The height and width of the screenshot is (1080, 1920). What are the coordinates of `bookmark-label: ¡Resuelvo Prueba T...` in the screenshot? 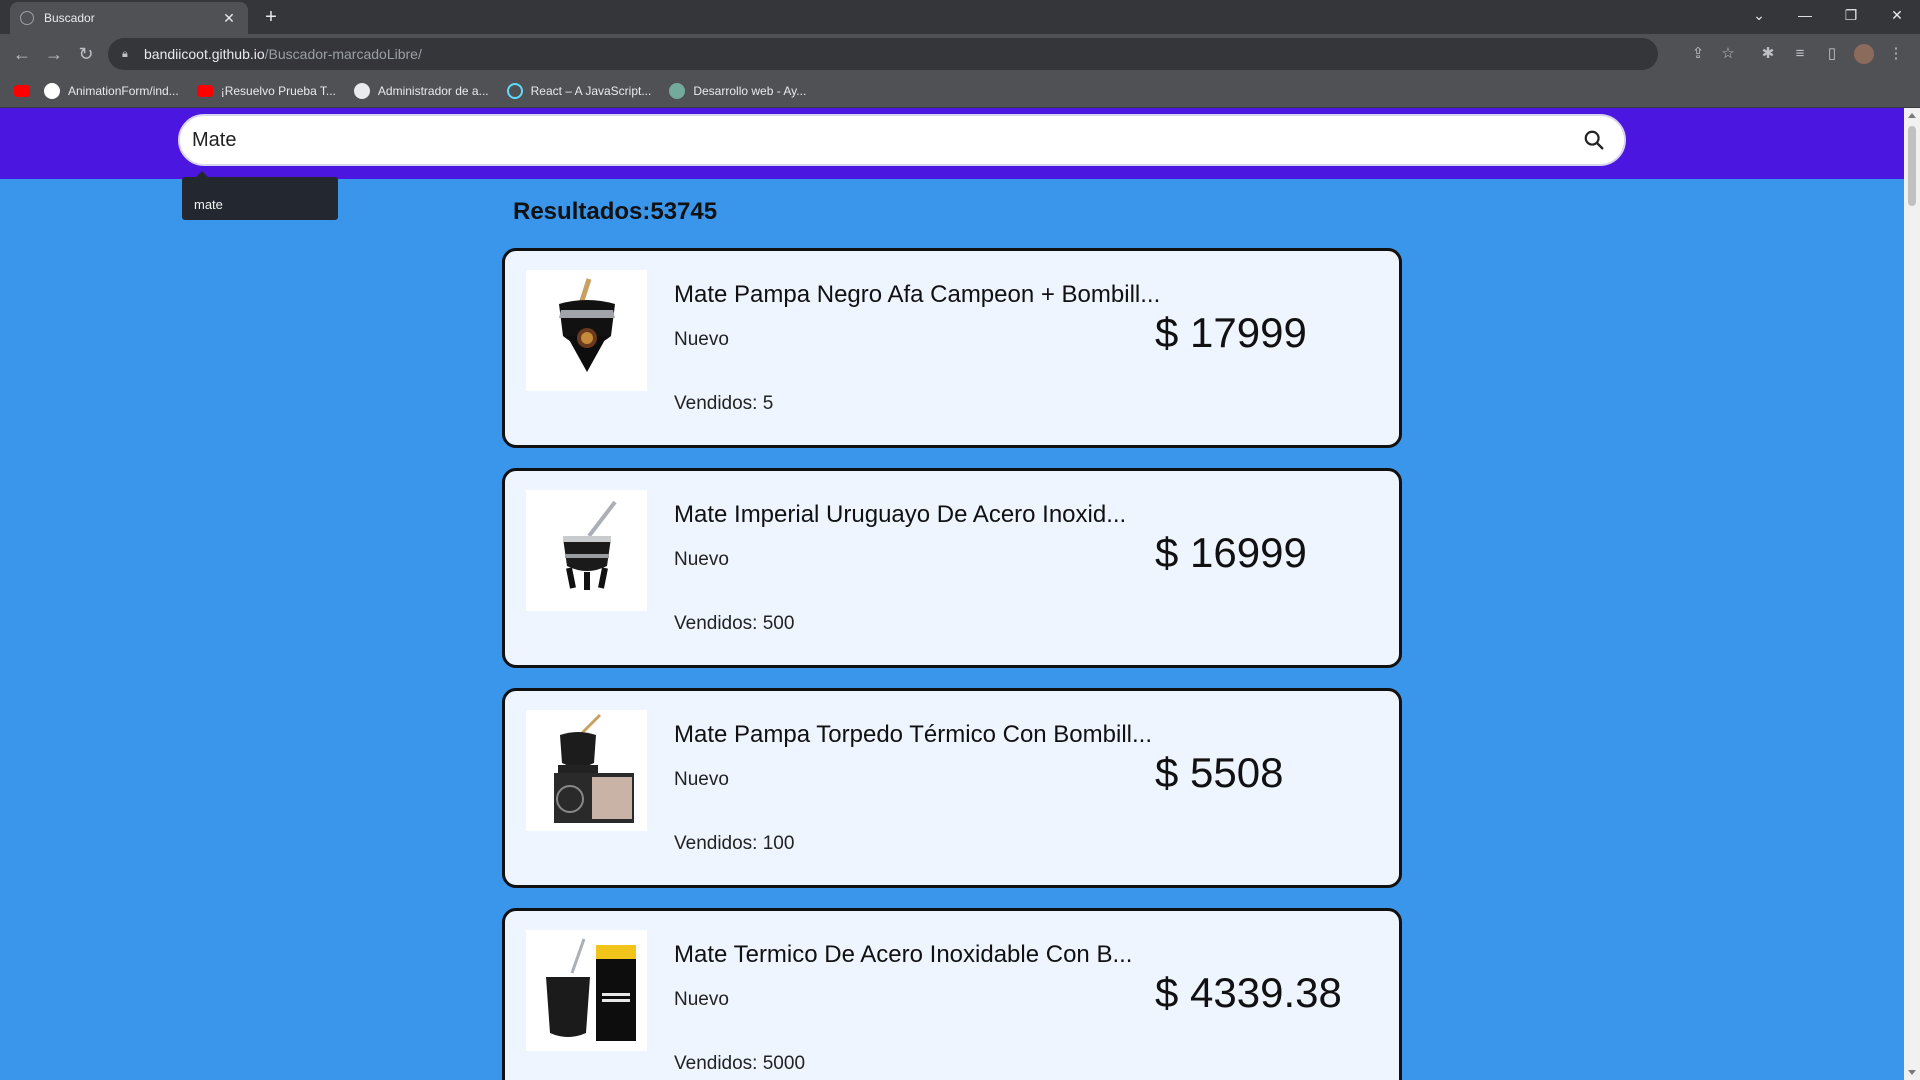 It's located at (278, 90).